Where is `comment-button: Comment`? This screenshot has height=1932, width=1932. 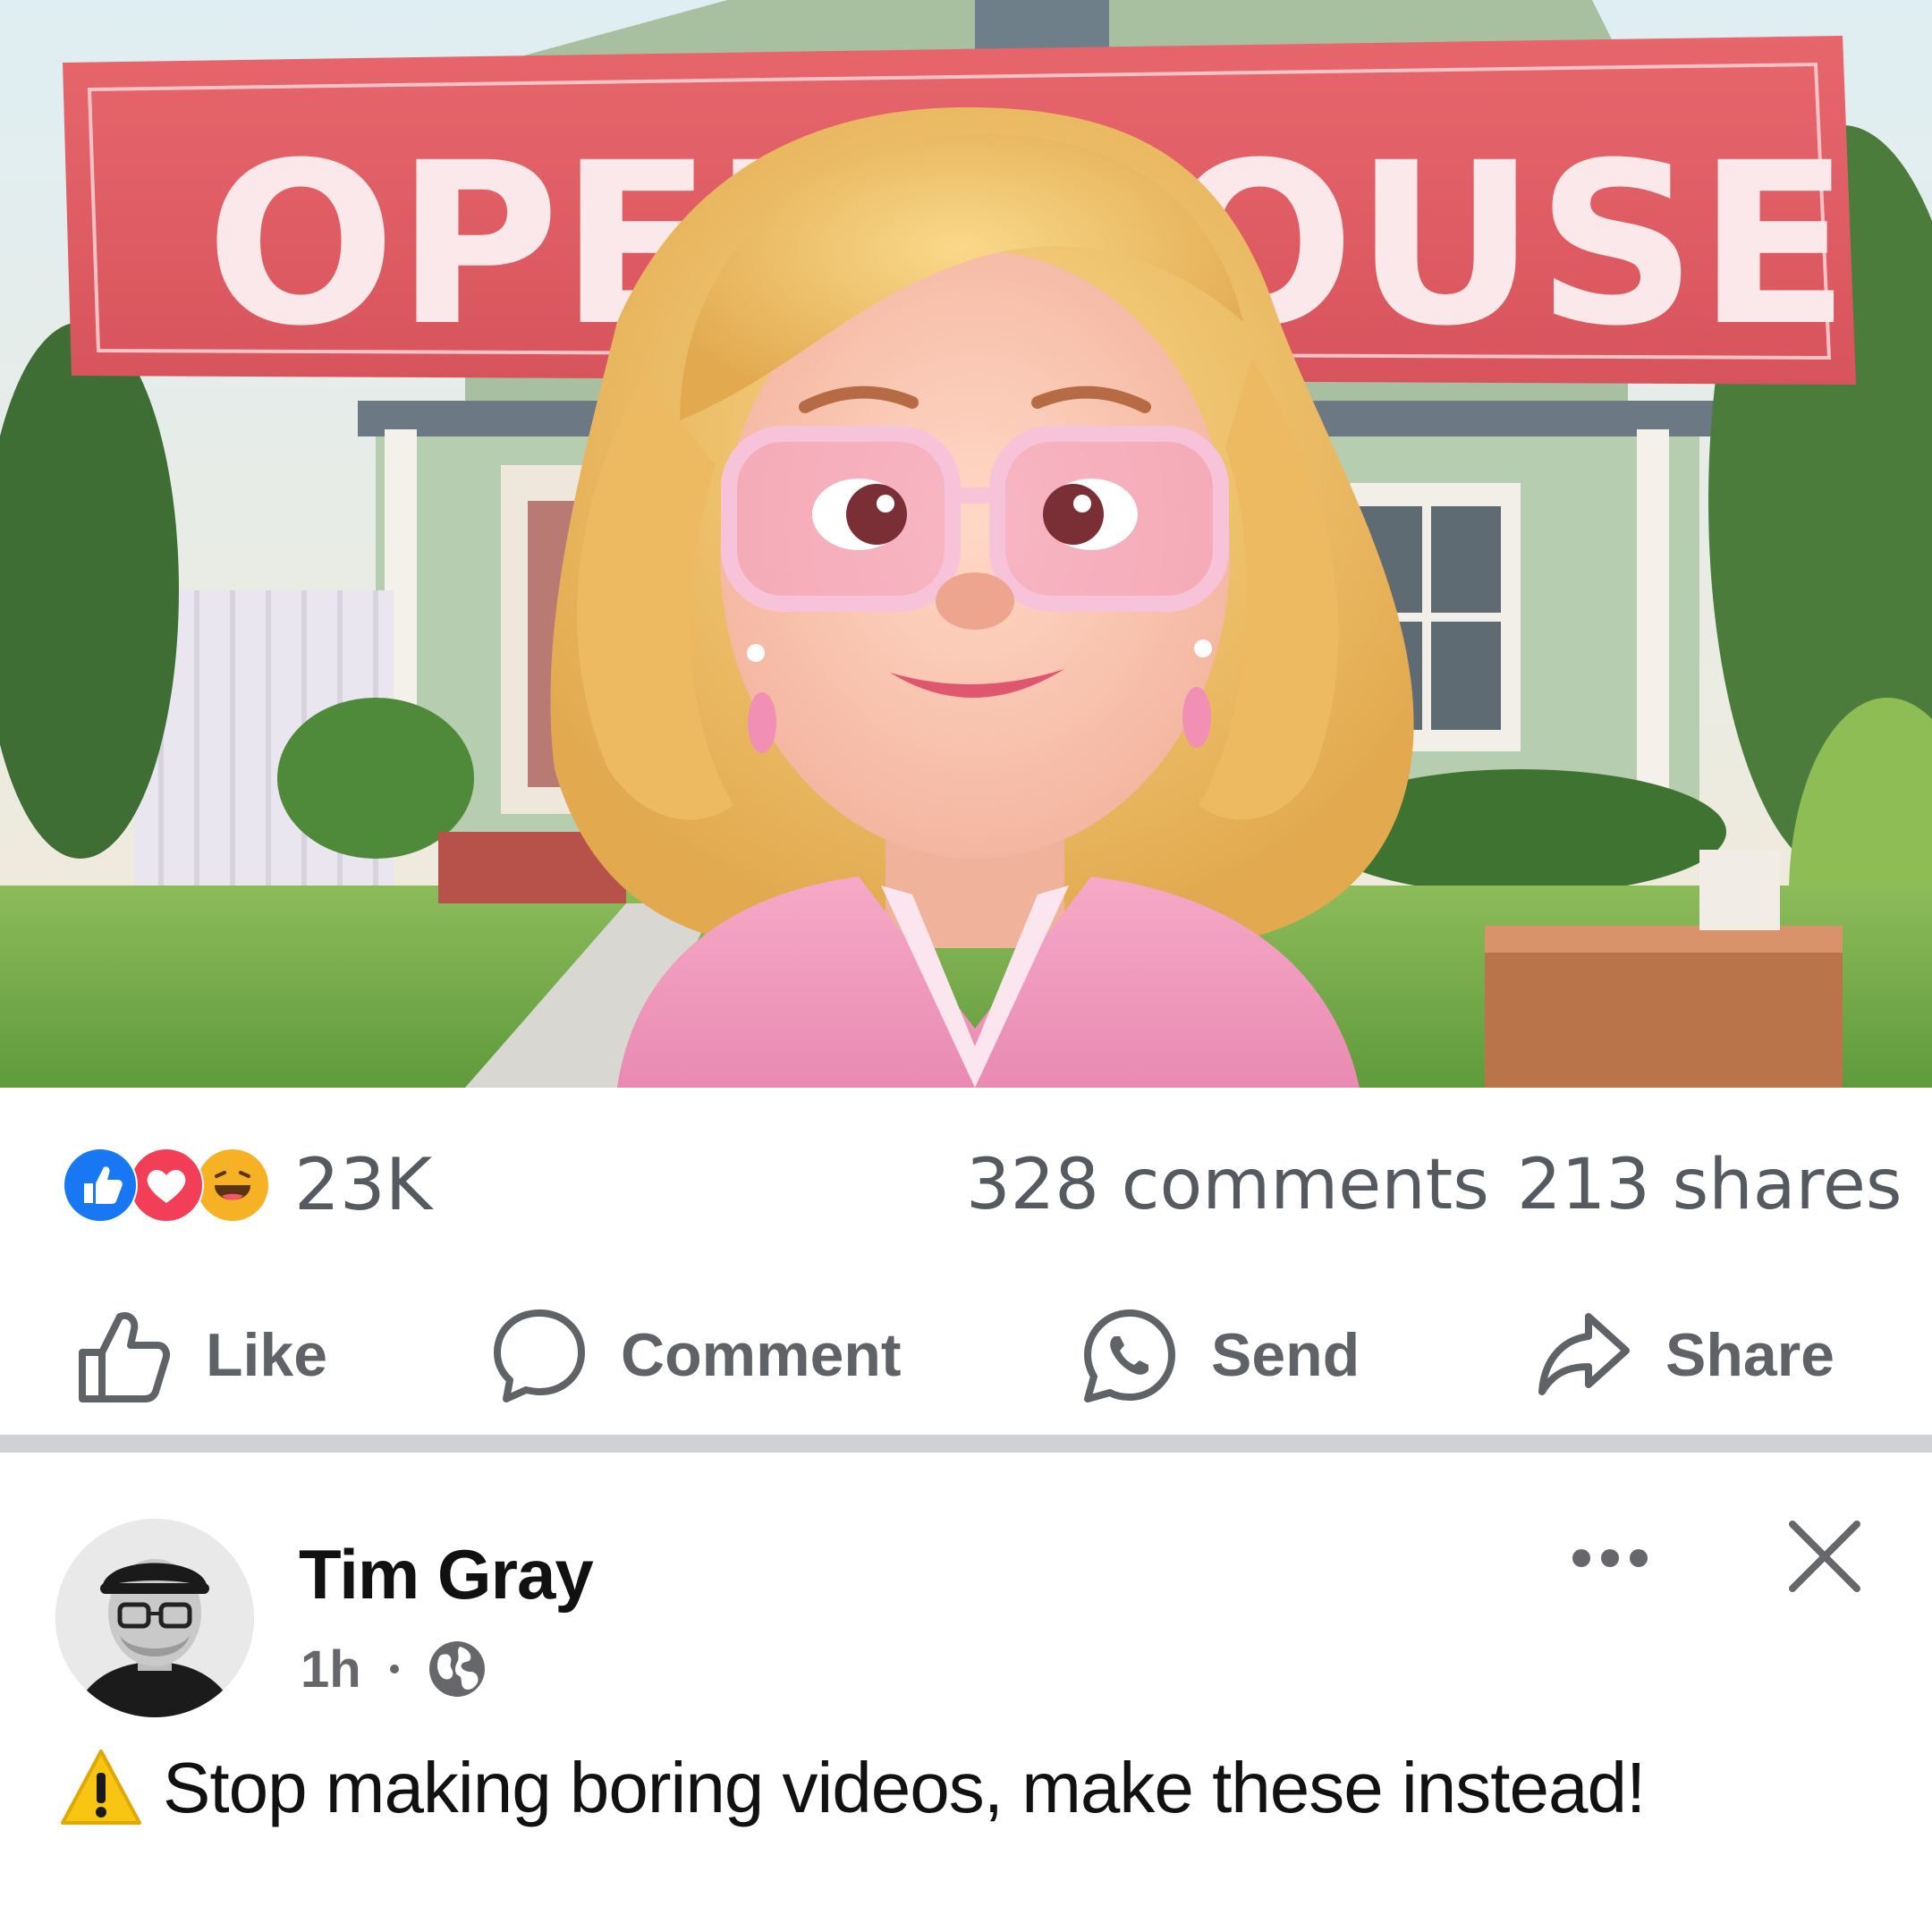 comment-button: Comment is located at coordinates (696, 1355).